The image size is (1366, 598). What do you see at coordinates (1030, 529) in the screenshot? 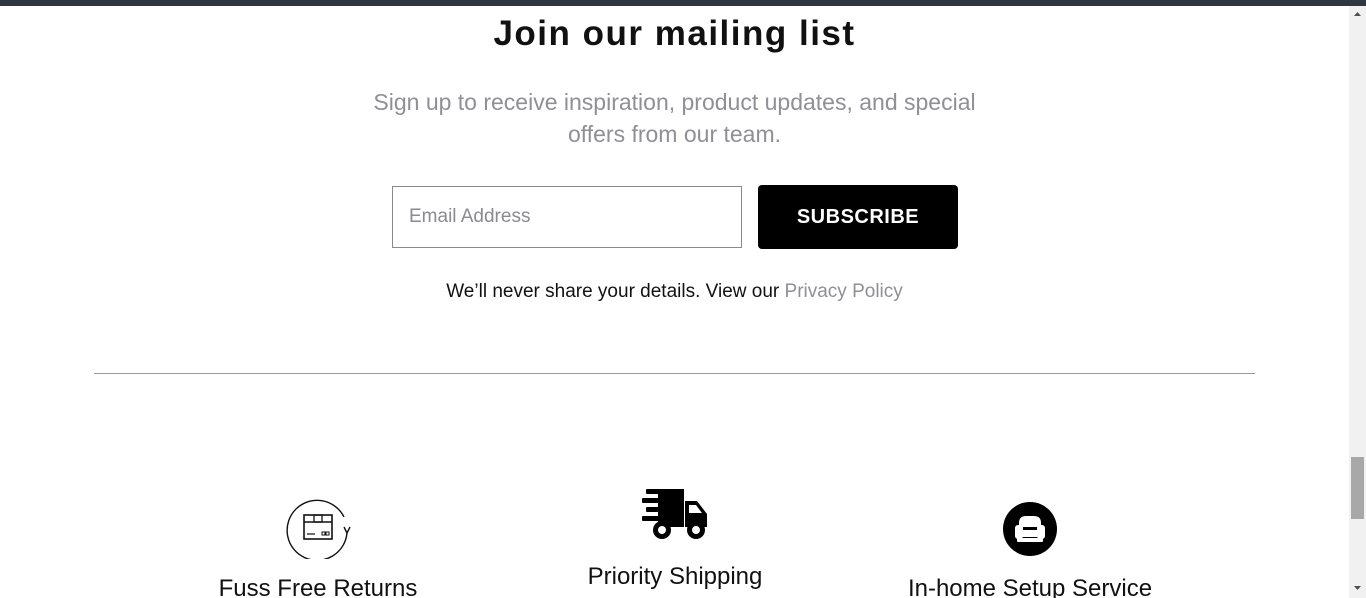
I see `armchair-icon` at bounding box center [1030, 529].